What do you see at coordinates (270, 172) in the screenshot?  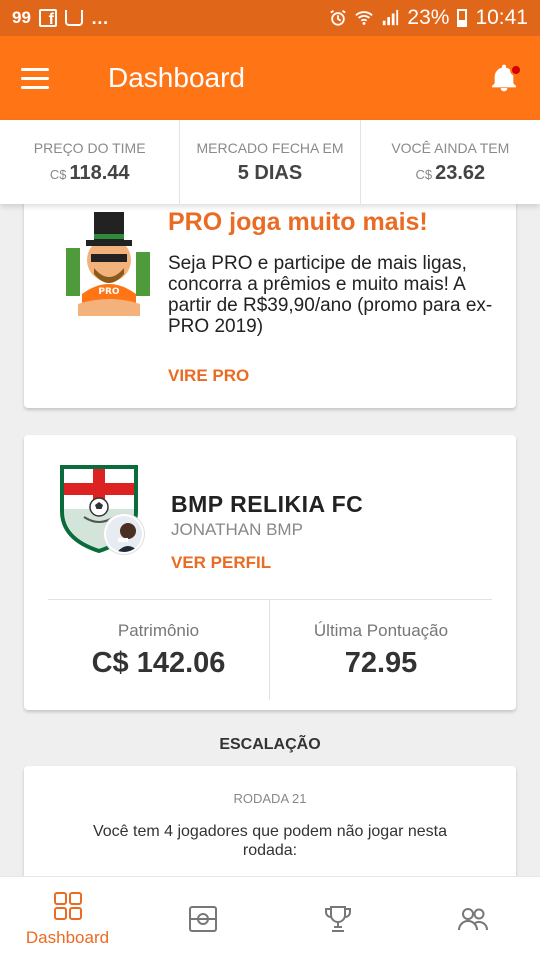 I see `stat-value: 5 DIAS` at bounding box center [270, 172].